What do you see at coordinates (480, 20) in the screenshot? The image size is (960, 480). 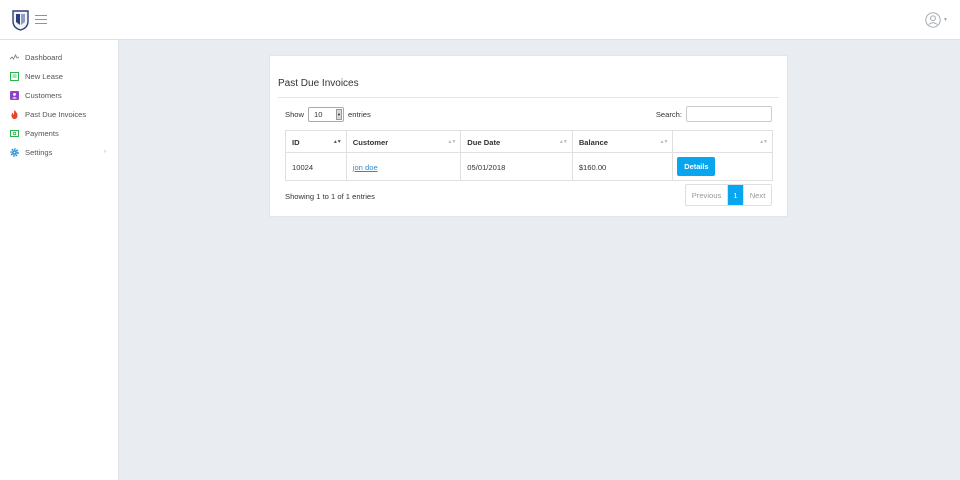 I see `top-bar: ▼` at bounding box center [480, 20].